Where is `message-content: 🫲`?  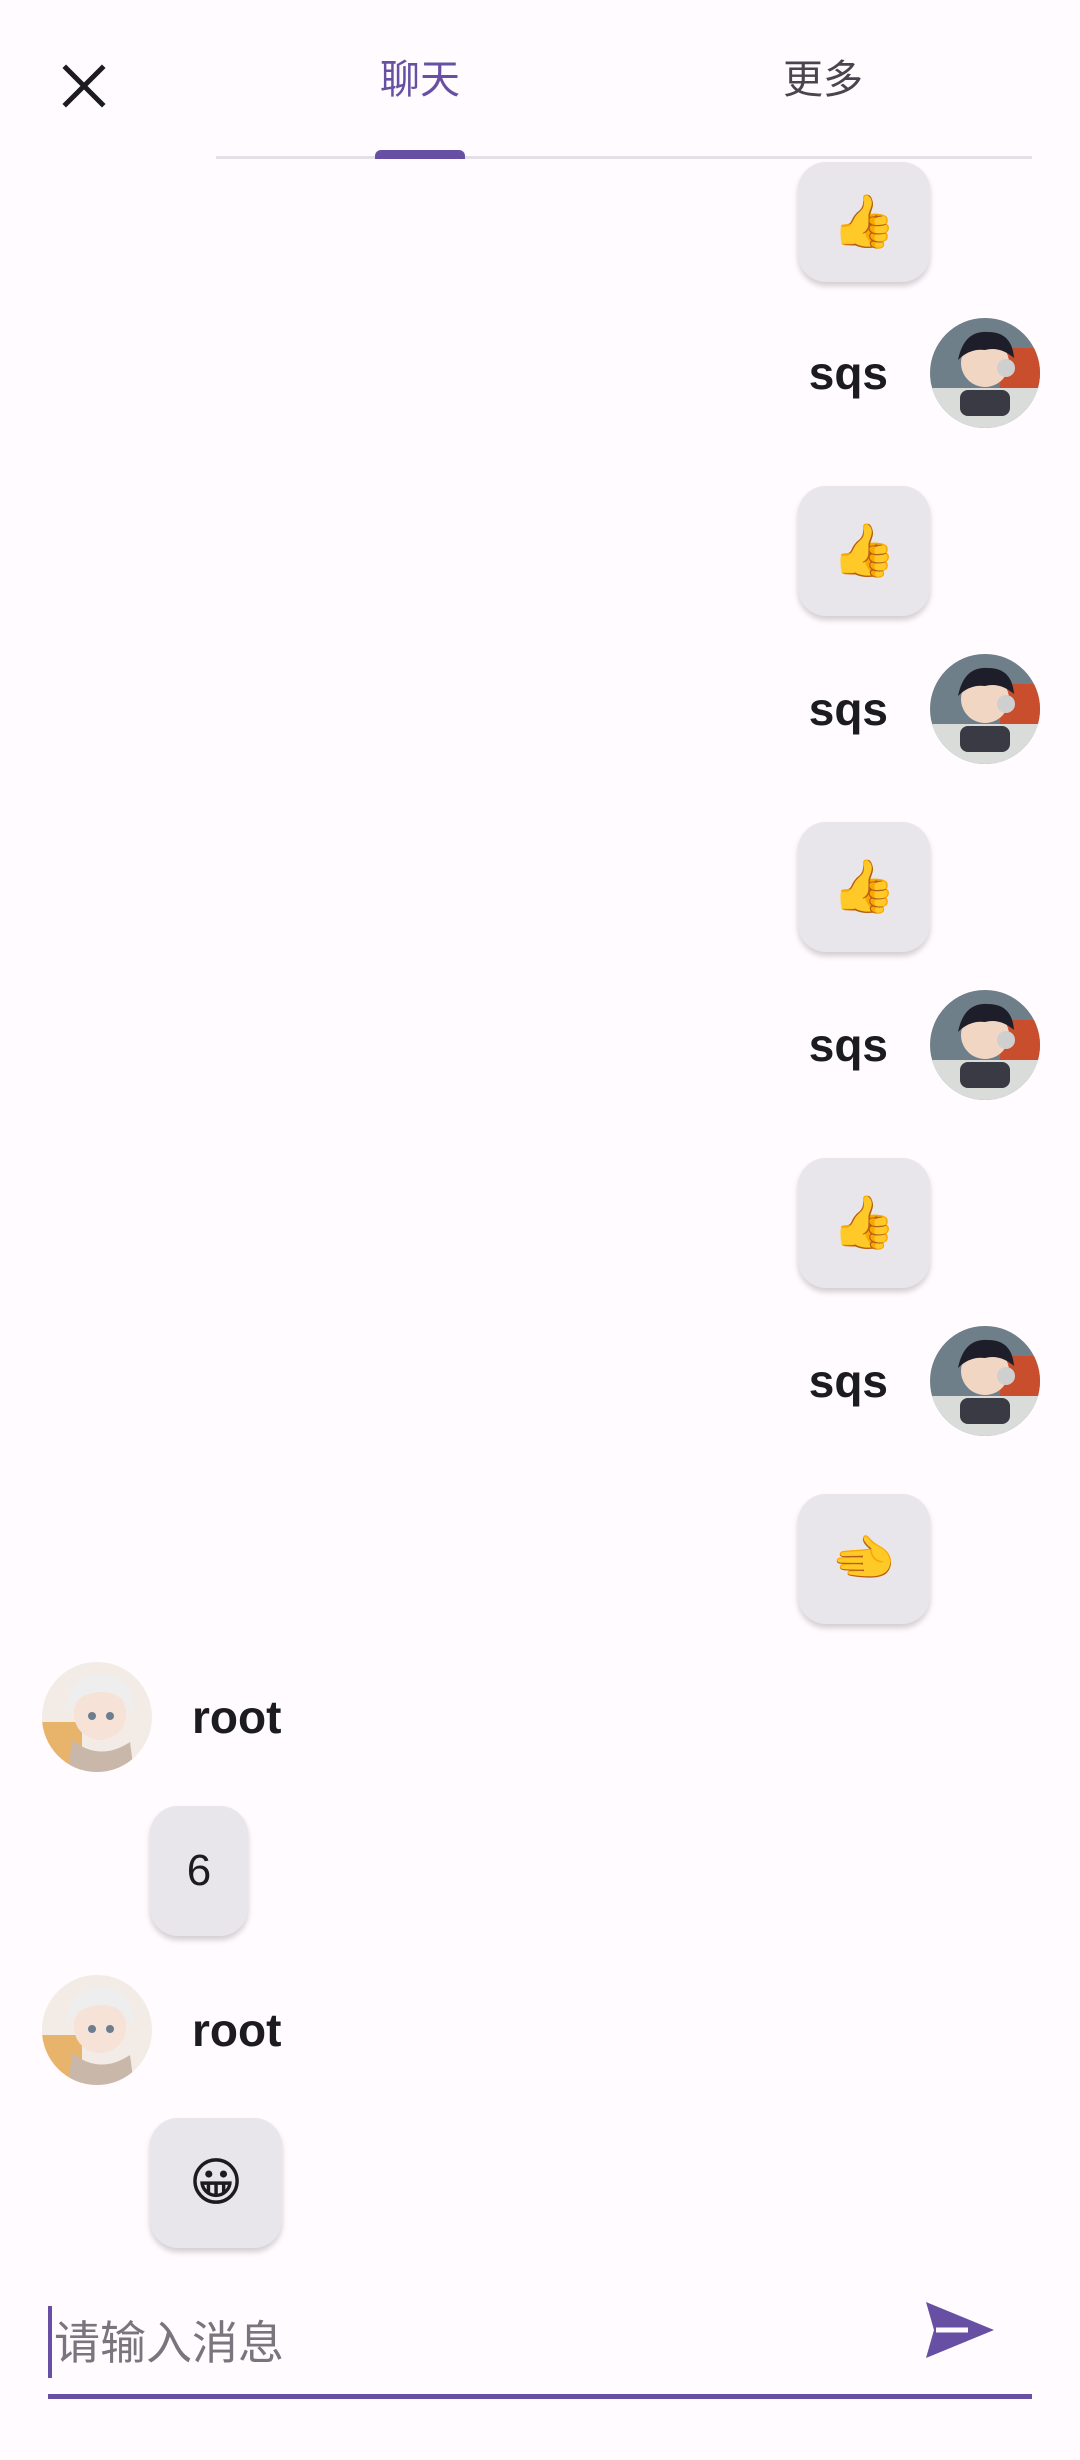
message-content: 🫲 is located at coordinates (864, 1559).